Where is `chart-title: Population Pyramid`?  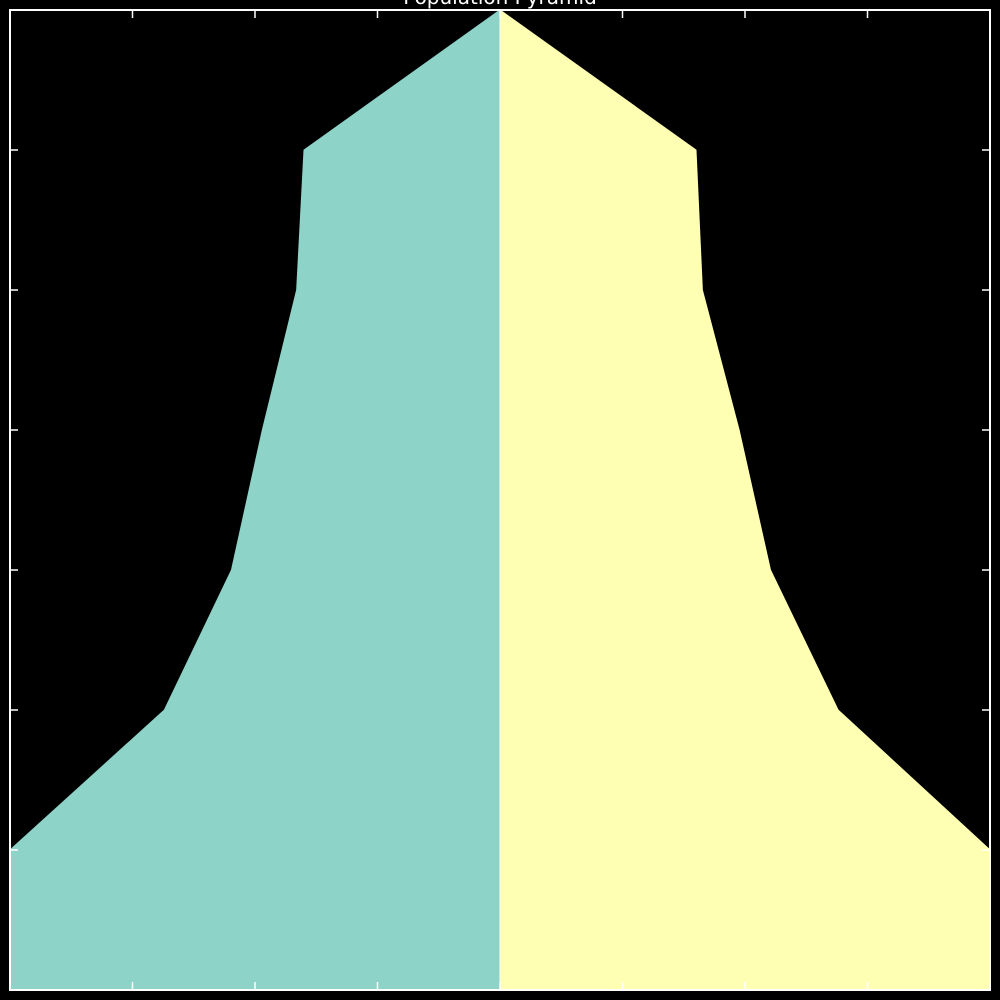 chart-title: Population Pyramid is located at coordinates (500, 4).